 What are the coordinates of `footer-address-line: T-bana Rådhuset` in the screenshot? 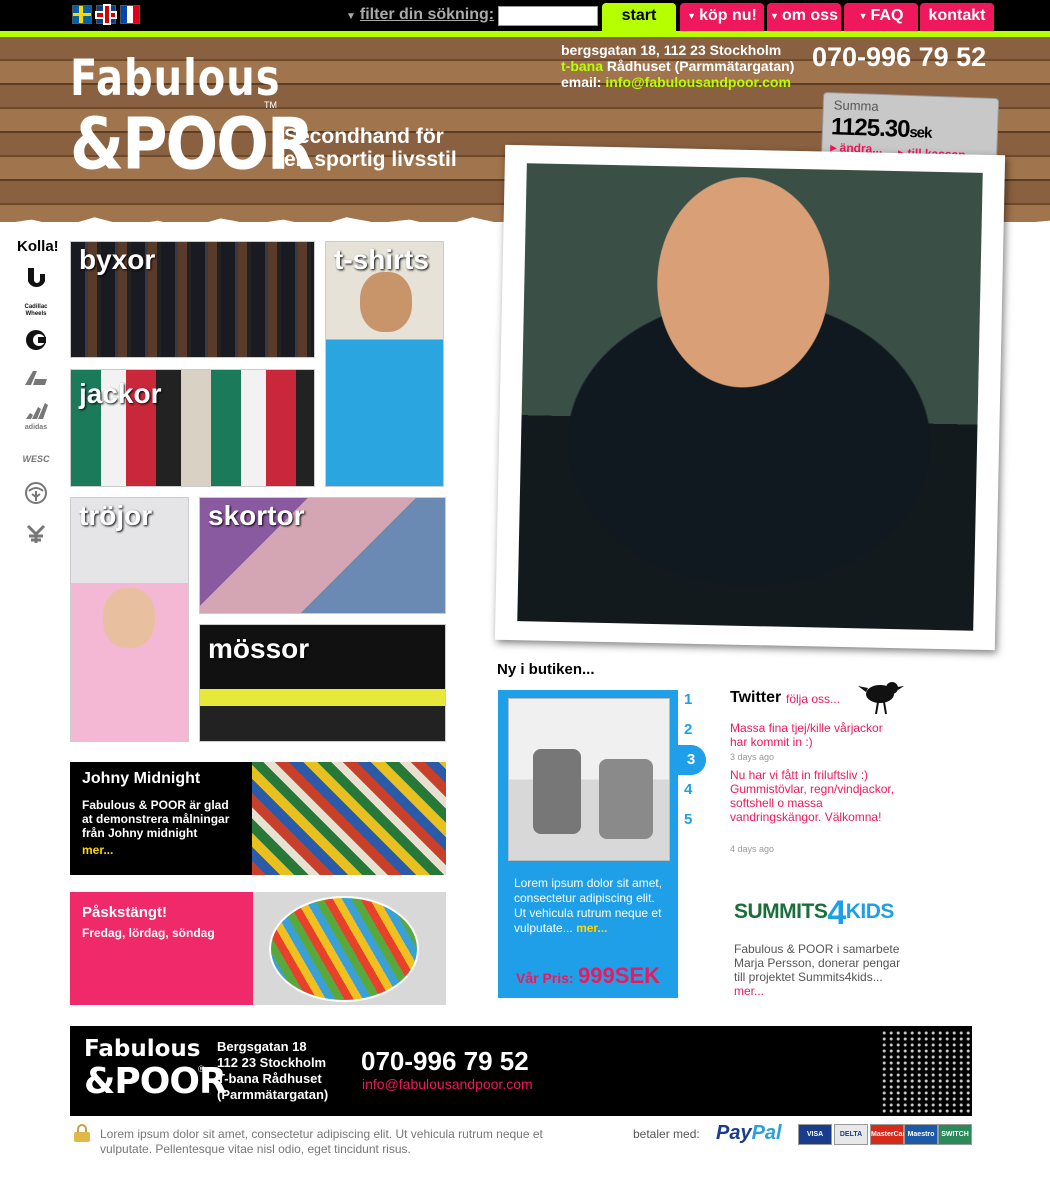 It's located at (269, 1078).